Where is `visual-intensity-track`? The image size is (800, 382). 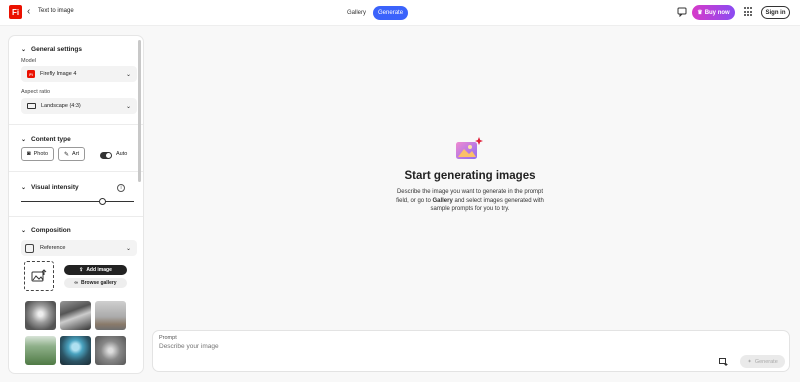
visual-intensity-track is located at coordinates (77, 201).